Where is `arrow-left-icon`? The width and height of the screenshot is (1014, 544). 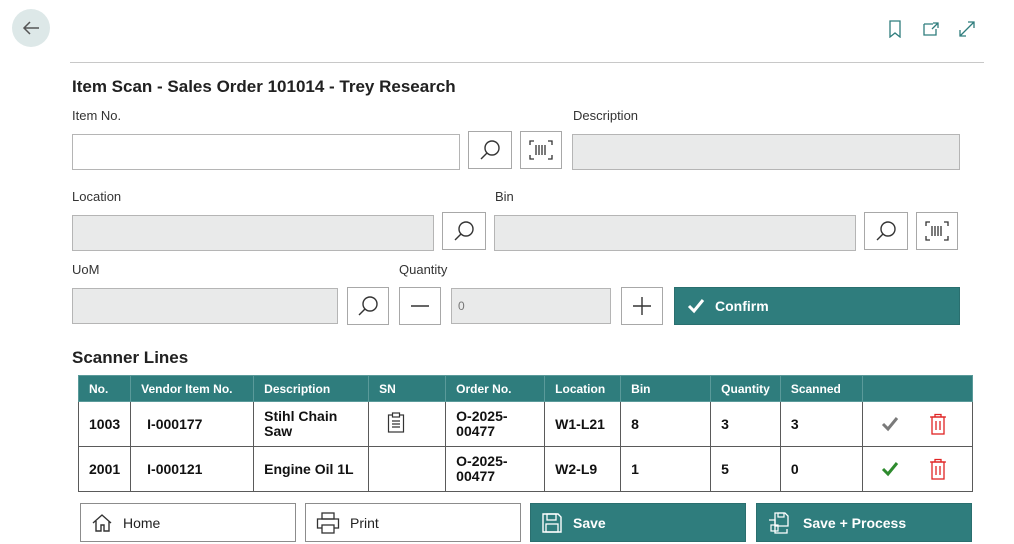 arrow-left-icon is located at coordinates (30, 28).